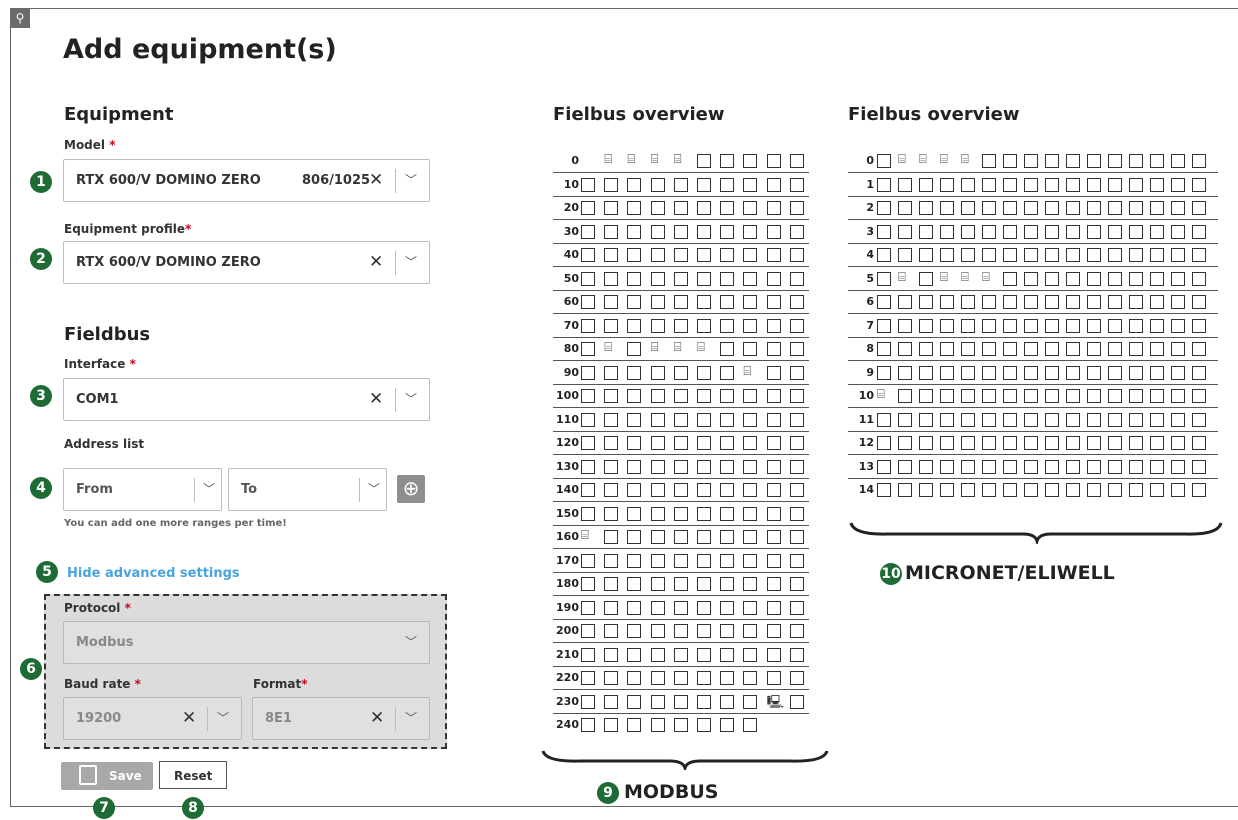 The height and width of the screenshot is (820, 1238). What do you see at coordinates (246, 399) in the screenshot?
I see `interface-select: COM1 ✕ ﹀` at bounding box center [246, 399].